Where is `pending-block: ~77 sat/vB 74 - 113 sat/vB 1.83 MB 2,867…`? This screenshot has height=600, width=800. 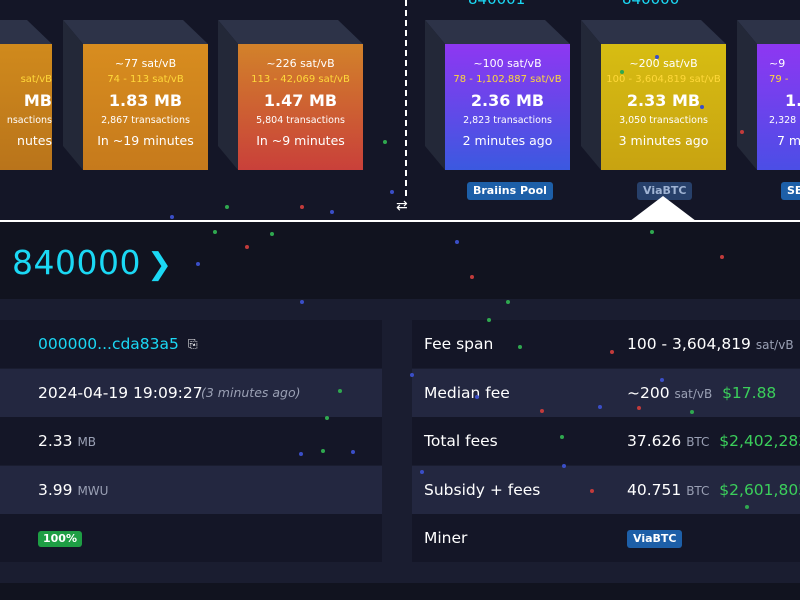
pending-block: ~77 sat/vB 74 - 113 sat/vB 1.83 MB 2,867… is located at coordinates (135, 95).